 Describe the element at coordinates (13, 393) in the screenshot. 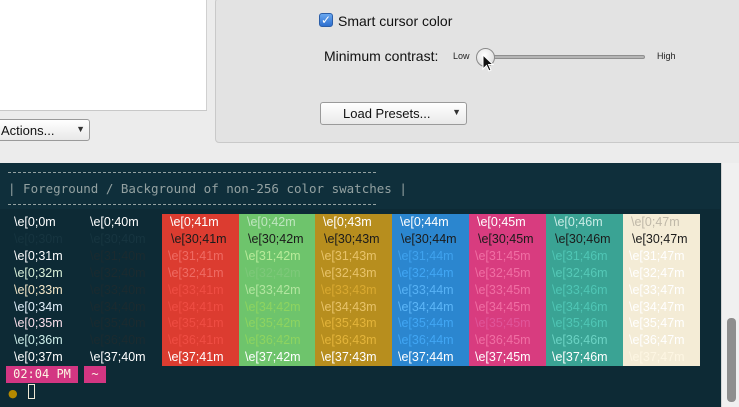

I see `apple-icon: ●` at that location.